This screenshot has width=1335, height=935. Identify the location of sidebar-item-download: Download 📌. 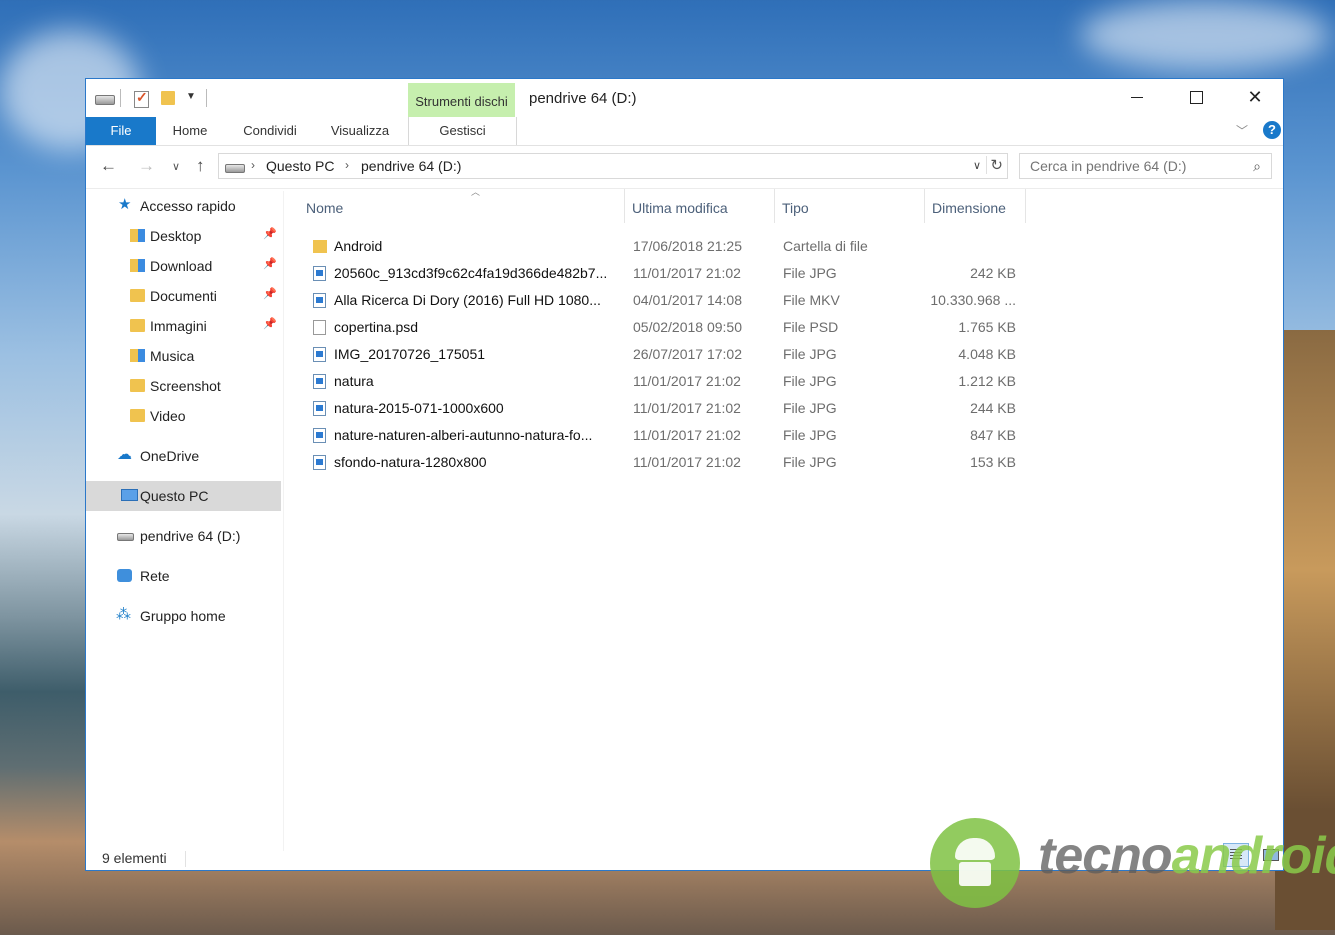
(183, 266).